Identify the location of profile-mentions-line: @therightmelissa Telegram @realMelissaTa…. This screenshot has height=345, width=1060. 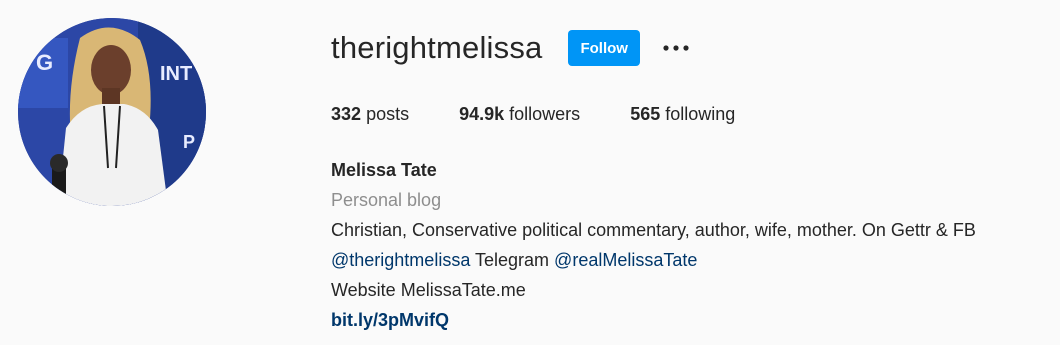
(691, 260).